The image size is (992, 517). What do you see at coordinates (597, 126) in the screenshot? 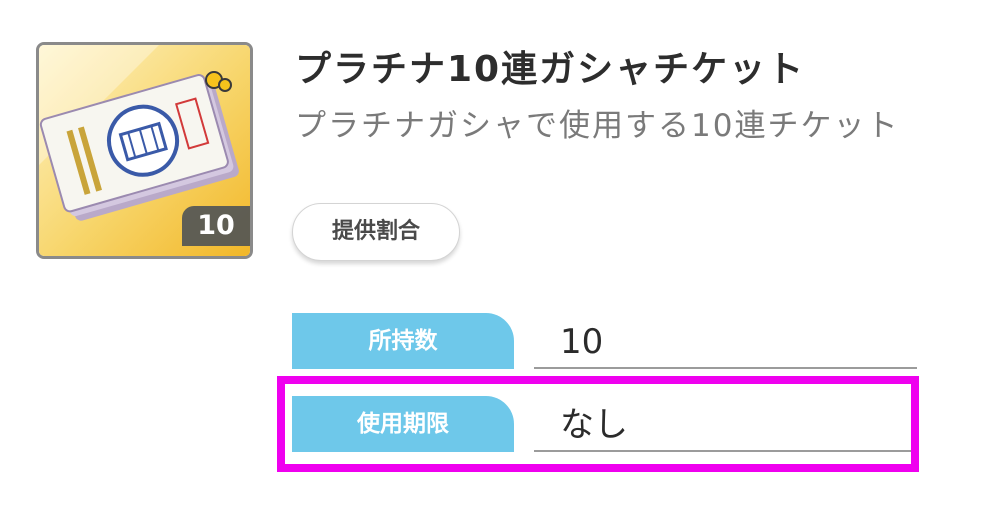
I see `item-description: プラチナガシャで使用する10連チケット` at bounding box center [597, 126].